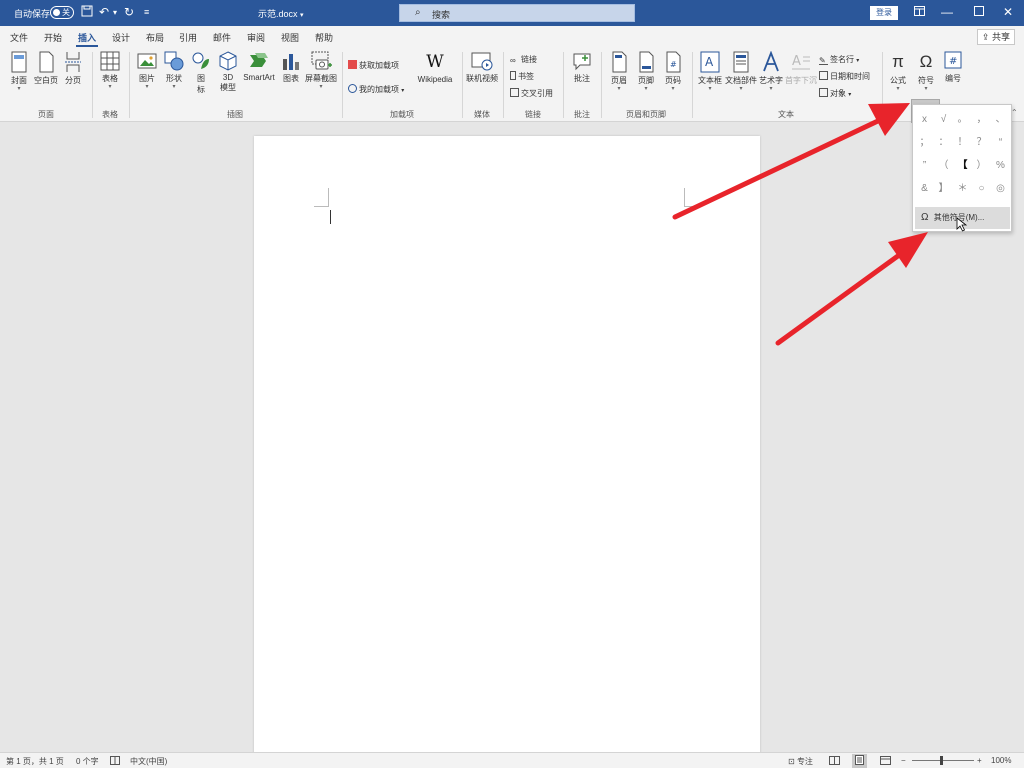  Describe the element at coordinates (981, 166) in the screenshot. I see `symbol-cell: ）` at that location.